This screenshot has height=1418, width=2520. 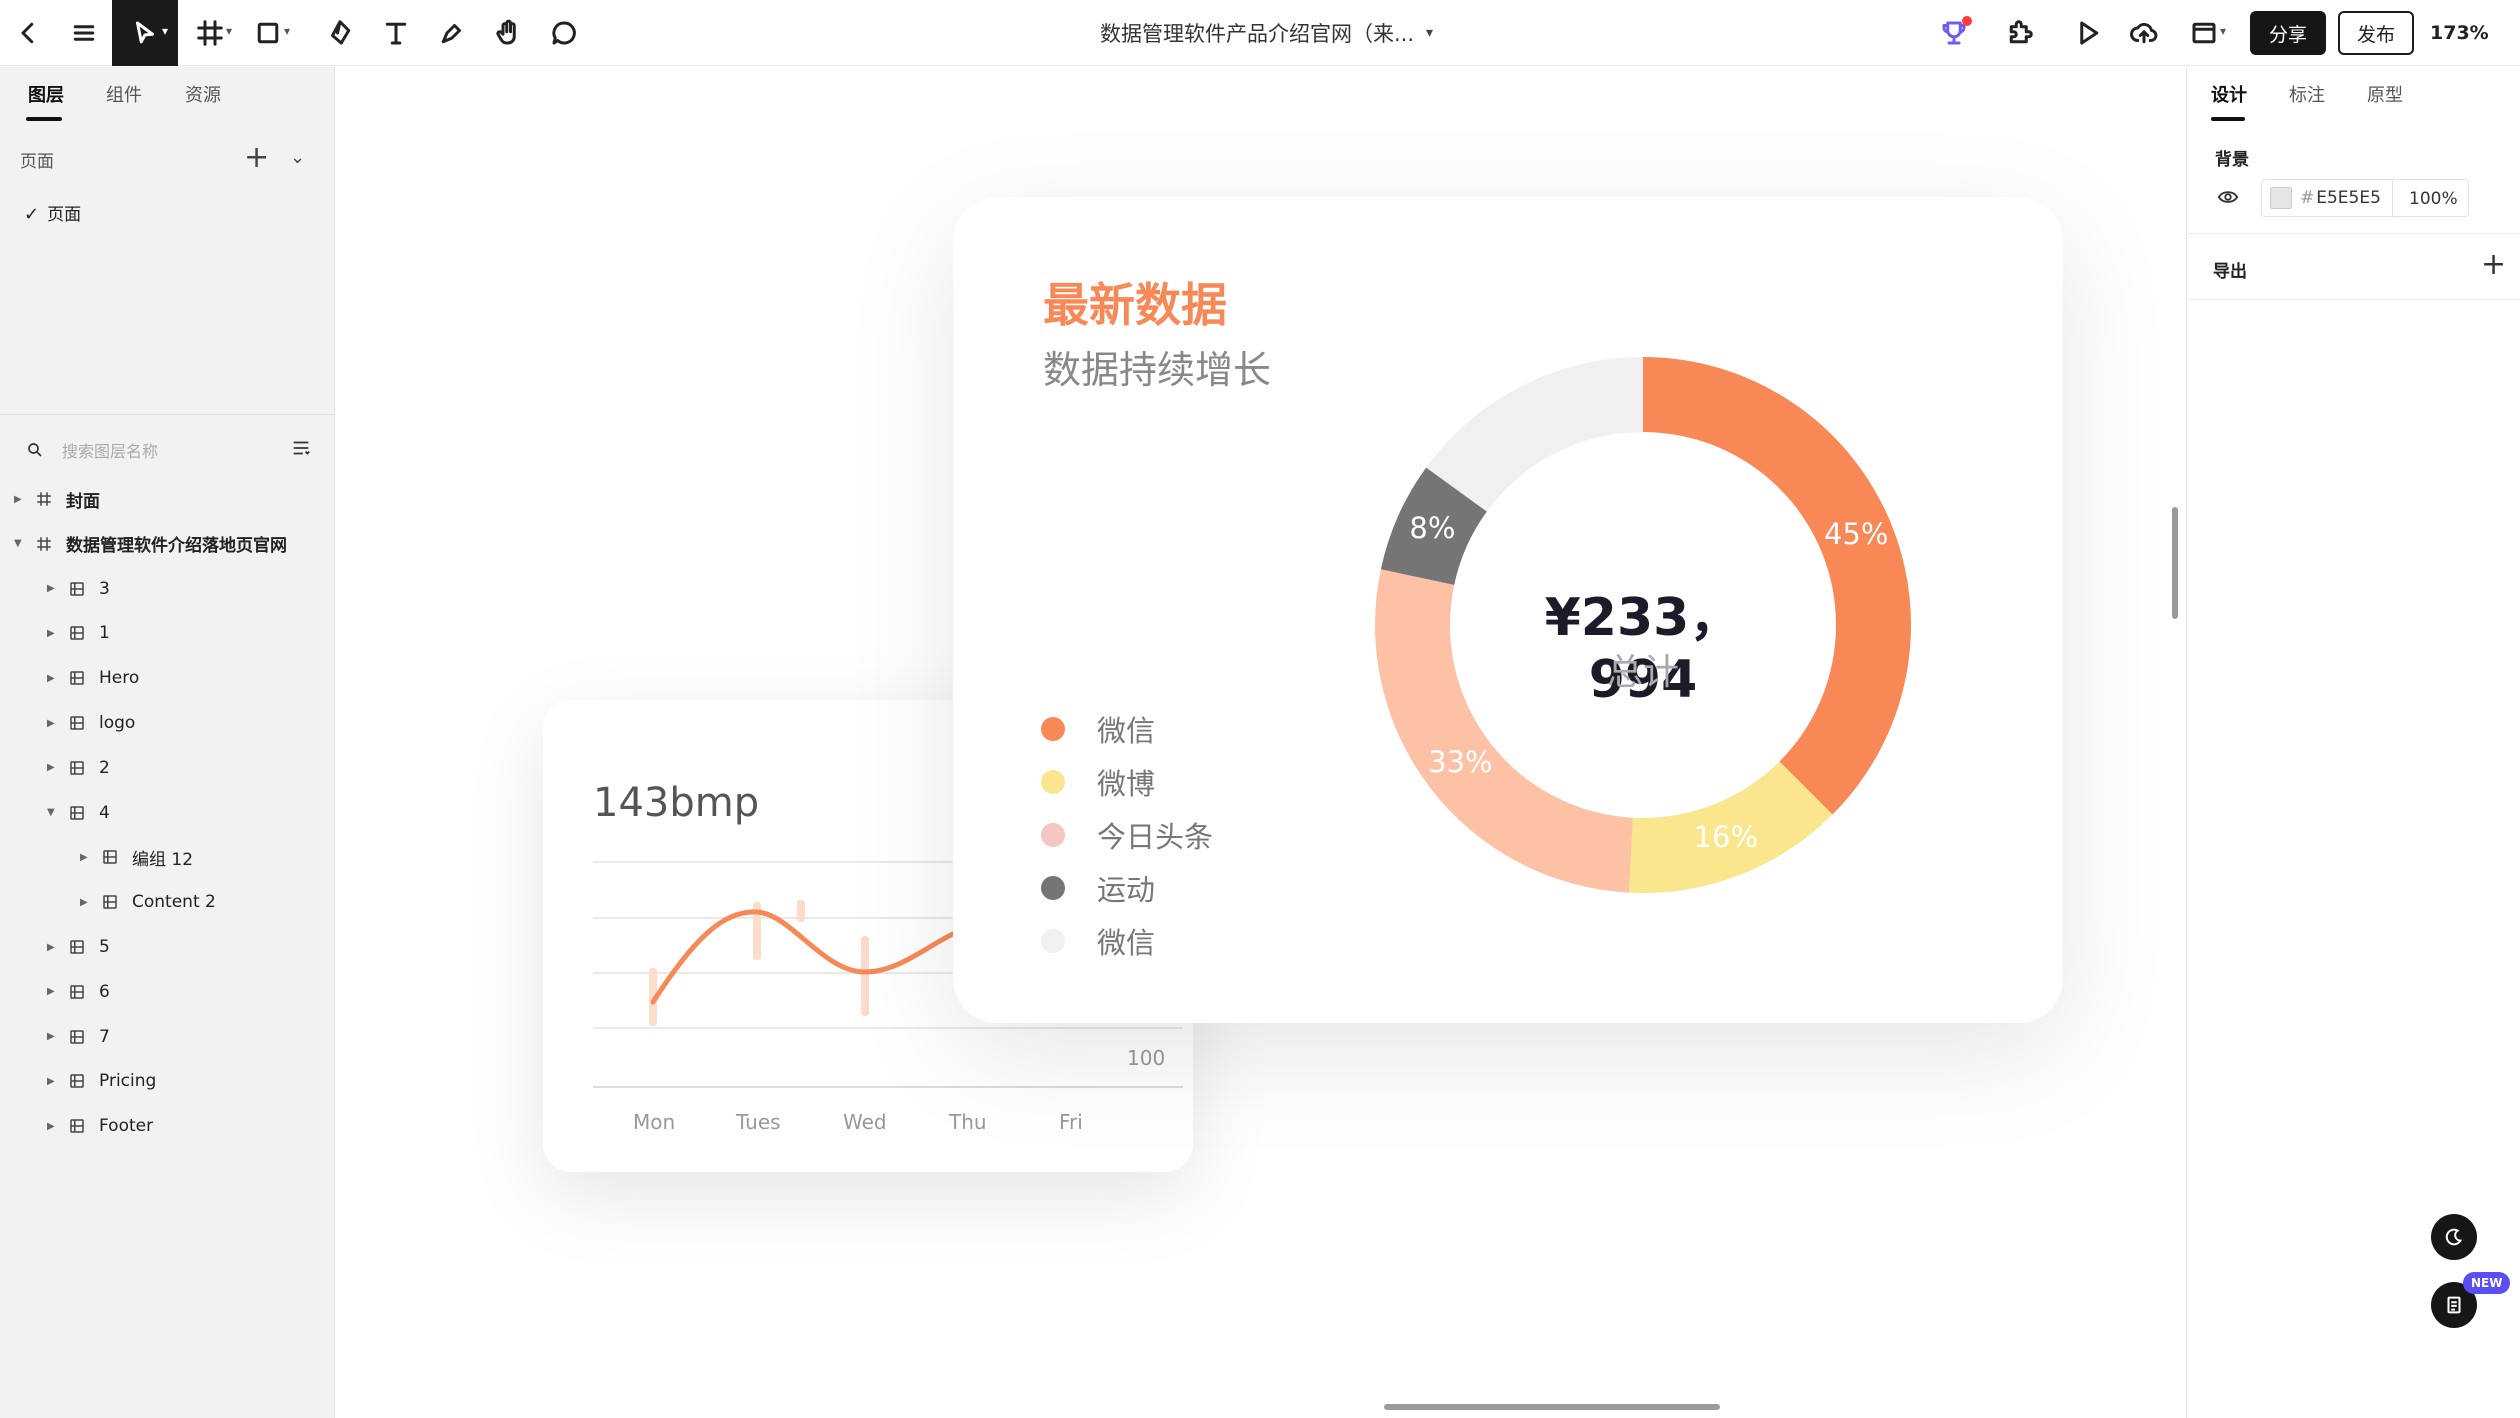 I want to click on layer-label: Hero, so click(x=119, y=678).